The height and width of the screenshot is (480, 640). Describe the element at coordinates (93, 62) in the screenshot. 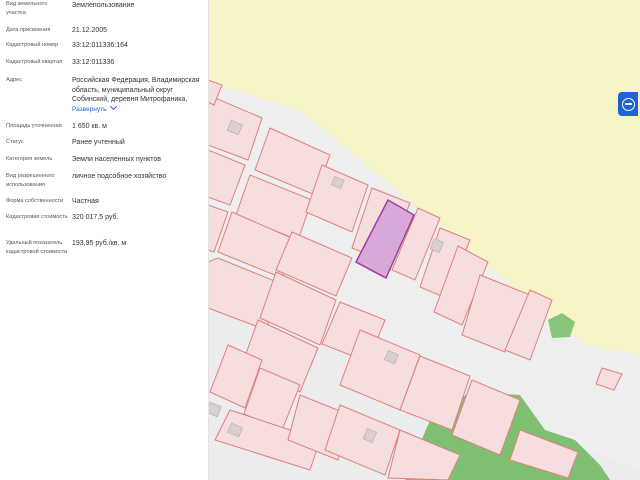

I see `field-value: 33:12:011336` at that location.